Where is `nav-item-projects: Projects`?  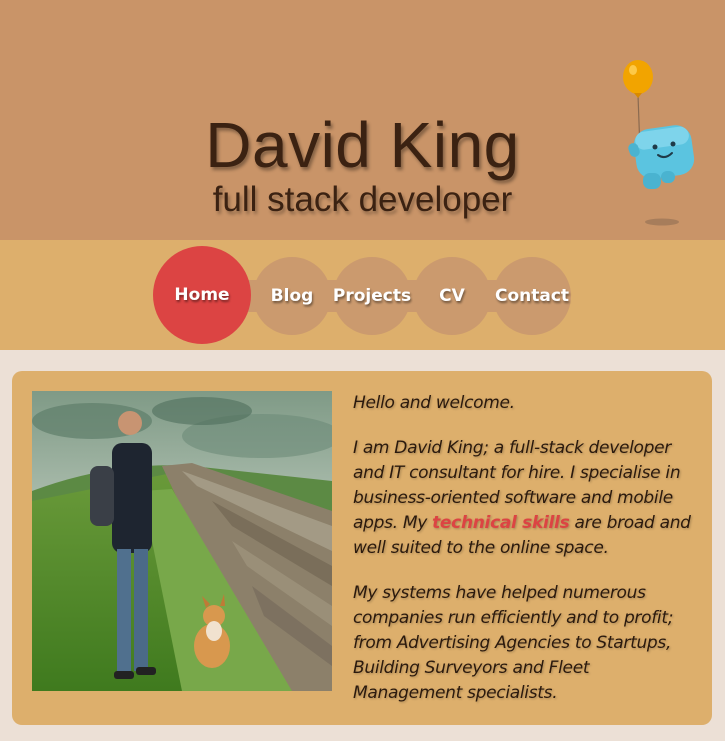
nav-item-projects: Projects is located at coordinates (372, 296).